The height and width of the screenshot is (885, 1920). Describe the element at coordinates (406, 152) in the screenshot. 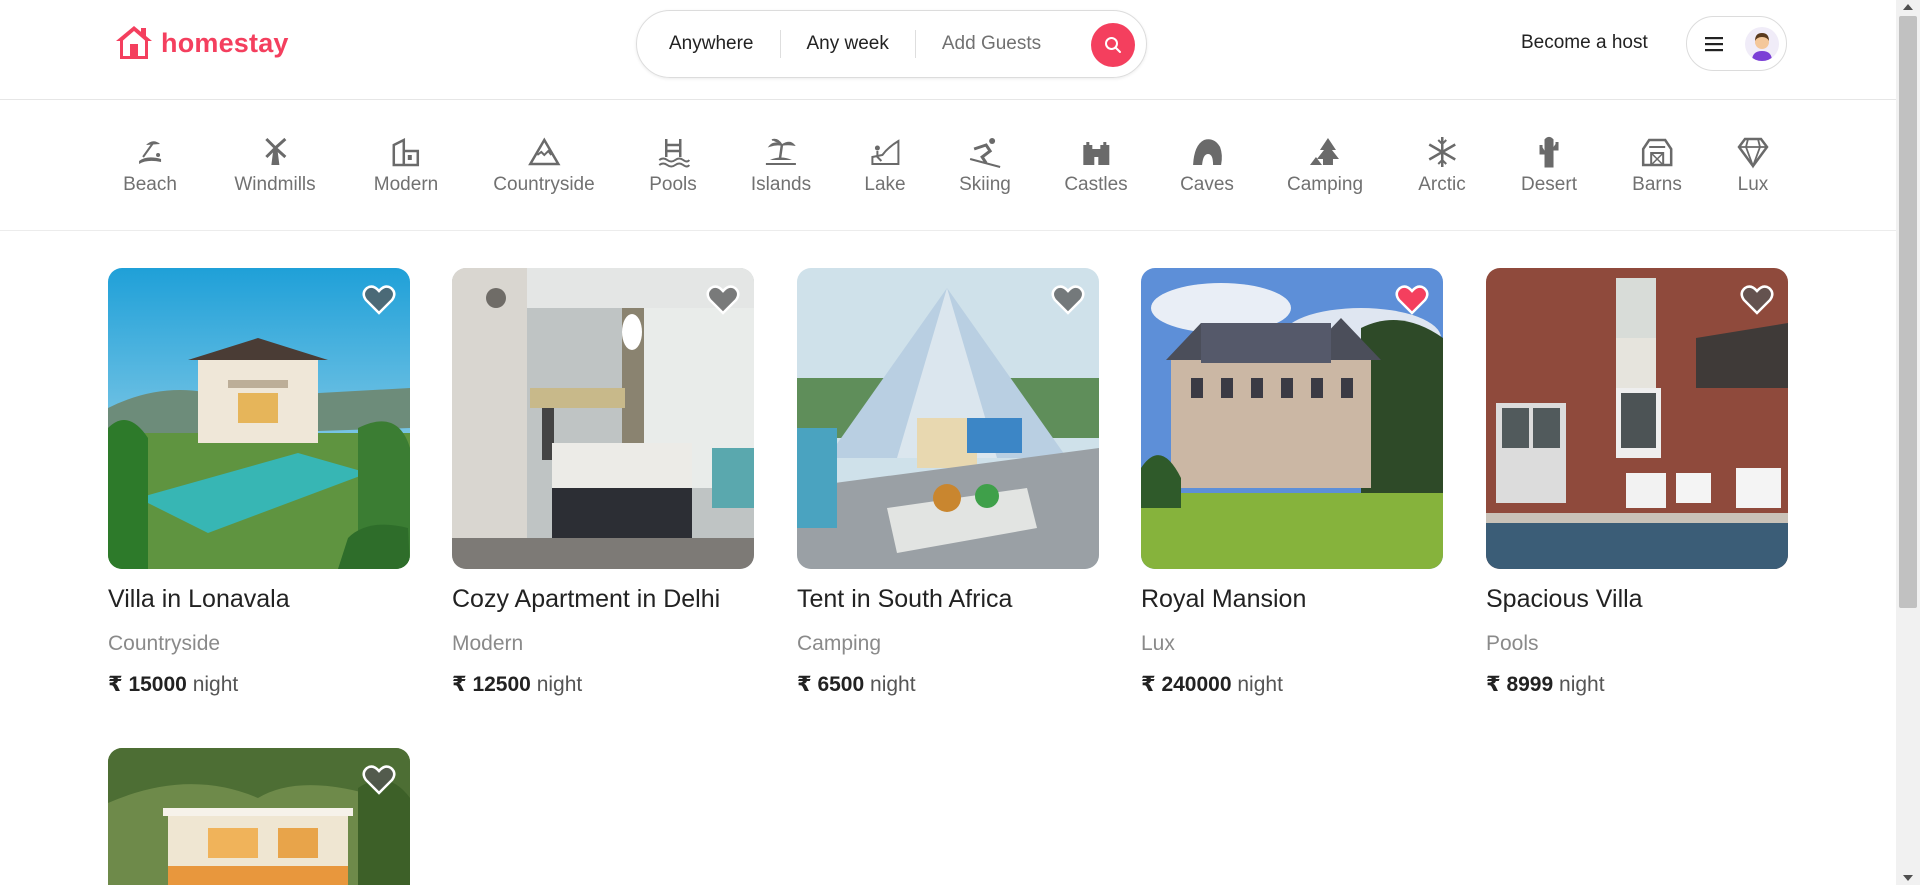

I see `modern-building-icon` at that location.